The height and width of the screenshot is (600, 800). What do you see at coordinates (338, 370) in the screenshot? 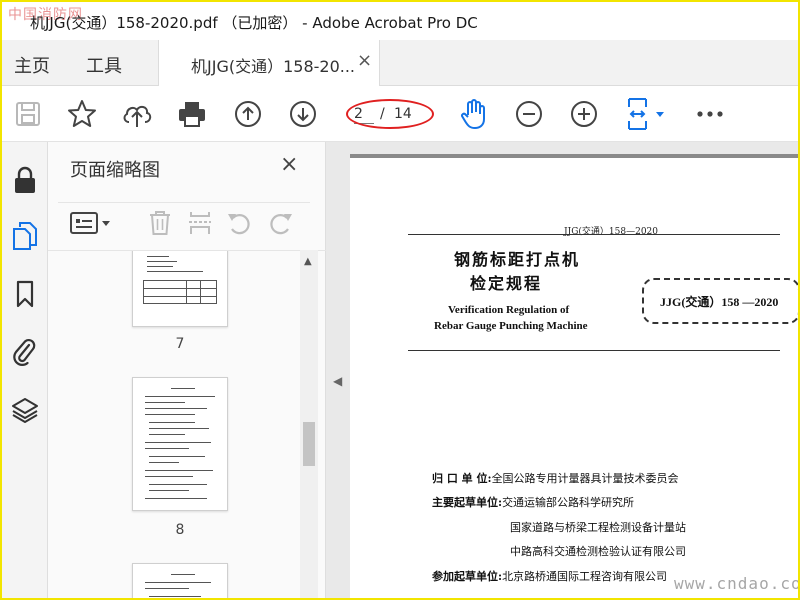
I see `panel-splitter: ◀` at bounding box center [338, 370].